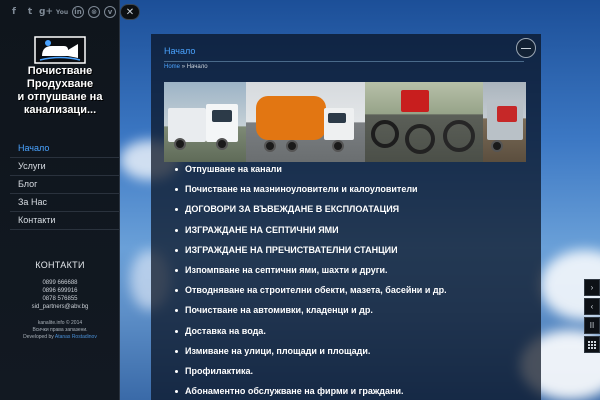 The height and width of the screenshot is (400, 600). Describe the element at coordinates (60, 307) in the screenshot. I see `email-address: sid_partners@abv.bg` at that location.